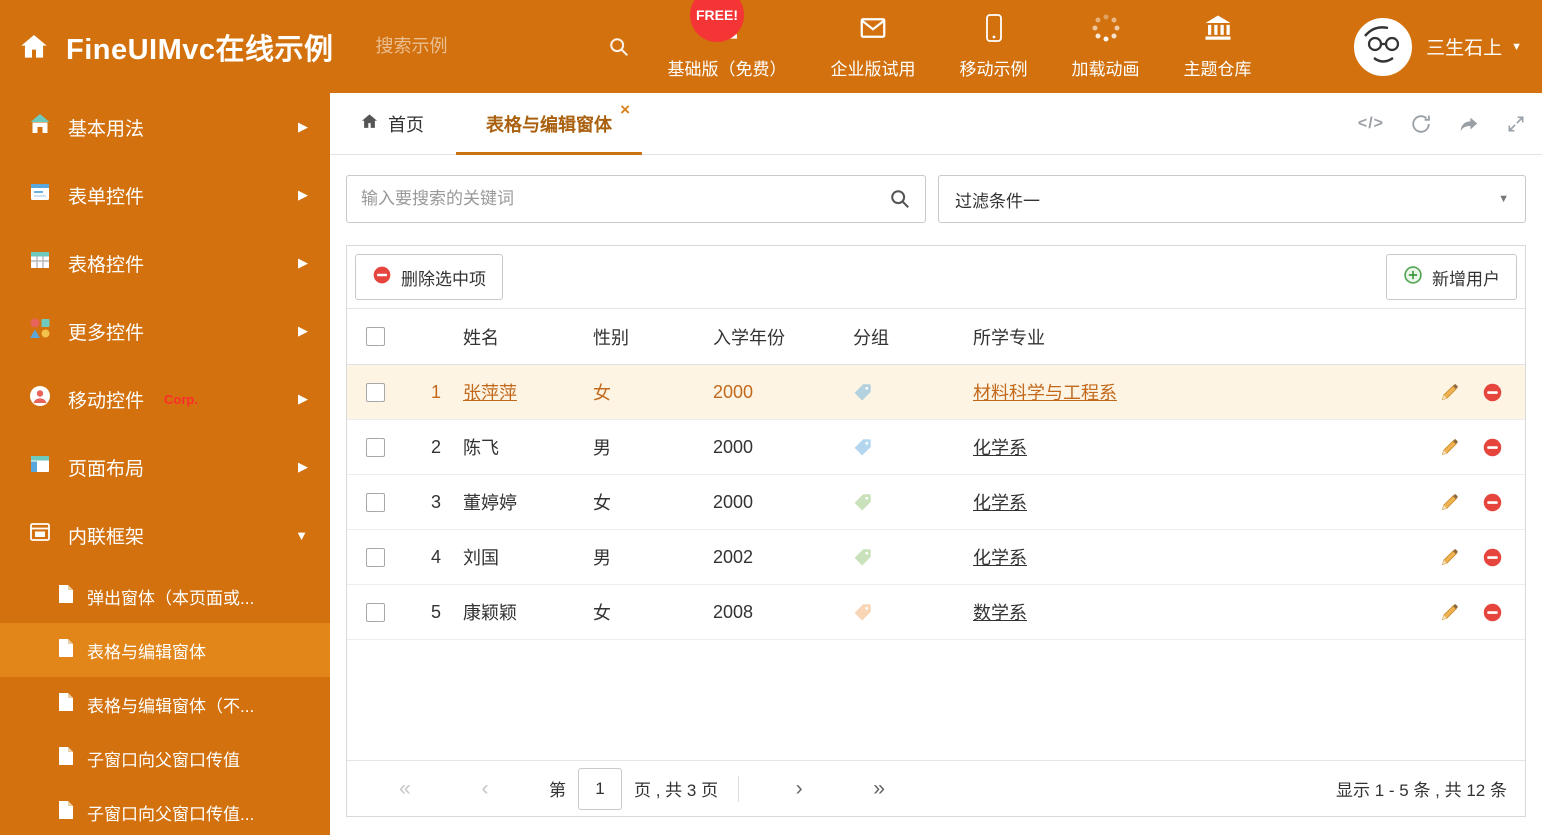  What do you see at coordinates (799, 789) in the screenshot?
I see `next-page-button: ›` at bounding box center [799, 789].